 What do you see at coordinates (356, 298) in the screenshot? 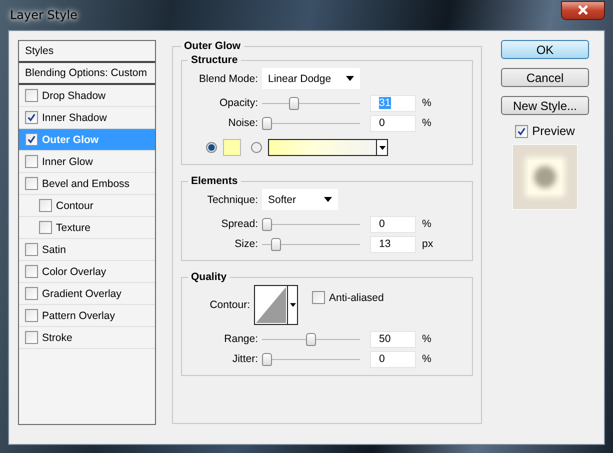
I see `checkbox-label: Anti-aliased` at bounding box center [356, 298].